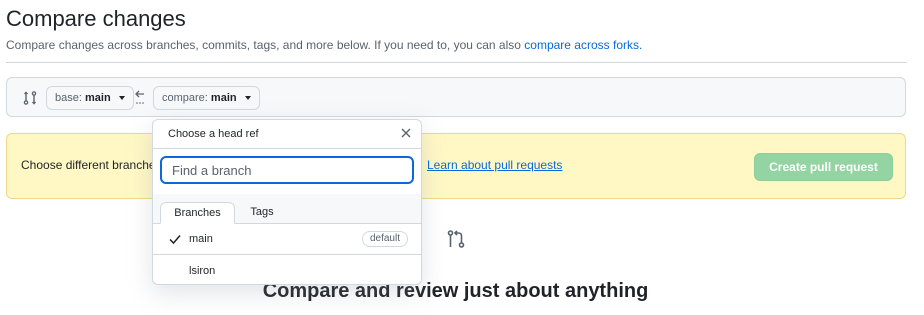  I want to click on blankslate-heading: Compare and review just about anything, so click(455, 291).